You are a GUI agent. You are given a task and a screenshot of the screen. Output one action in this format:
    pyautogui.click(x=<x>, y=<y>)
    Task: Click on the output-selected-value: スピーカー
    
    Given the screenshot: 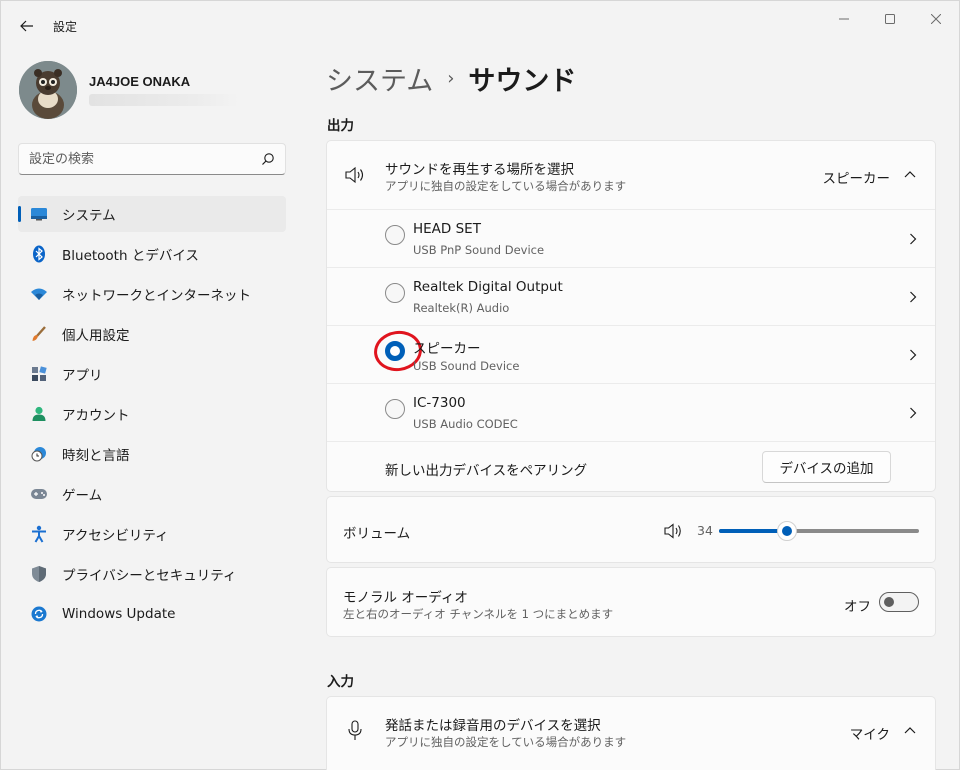 What is the action you would take?
    pyautogui.click(x=856, y=179)
    